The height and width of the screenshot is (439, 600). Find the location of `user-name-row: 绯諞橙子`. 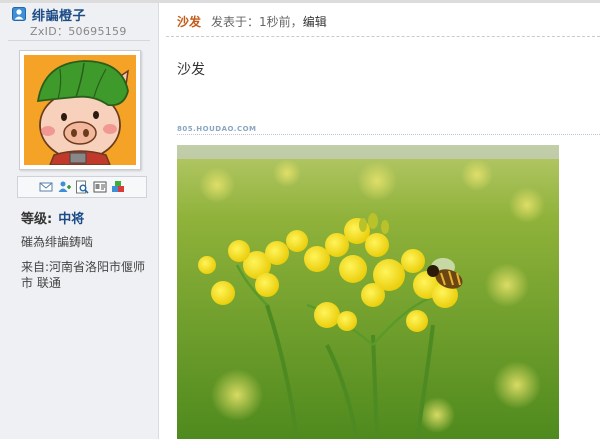

user-name-row: 绯諞橙子 is located at coordinates (49, 14).